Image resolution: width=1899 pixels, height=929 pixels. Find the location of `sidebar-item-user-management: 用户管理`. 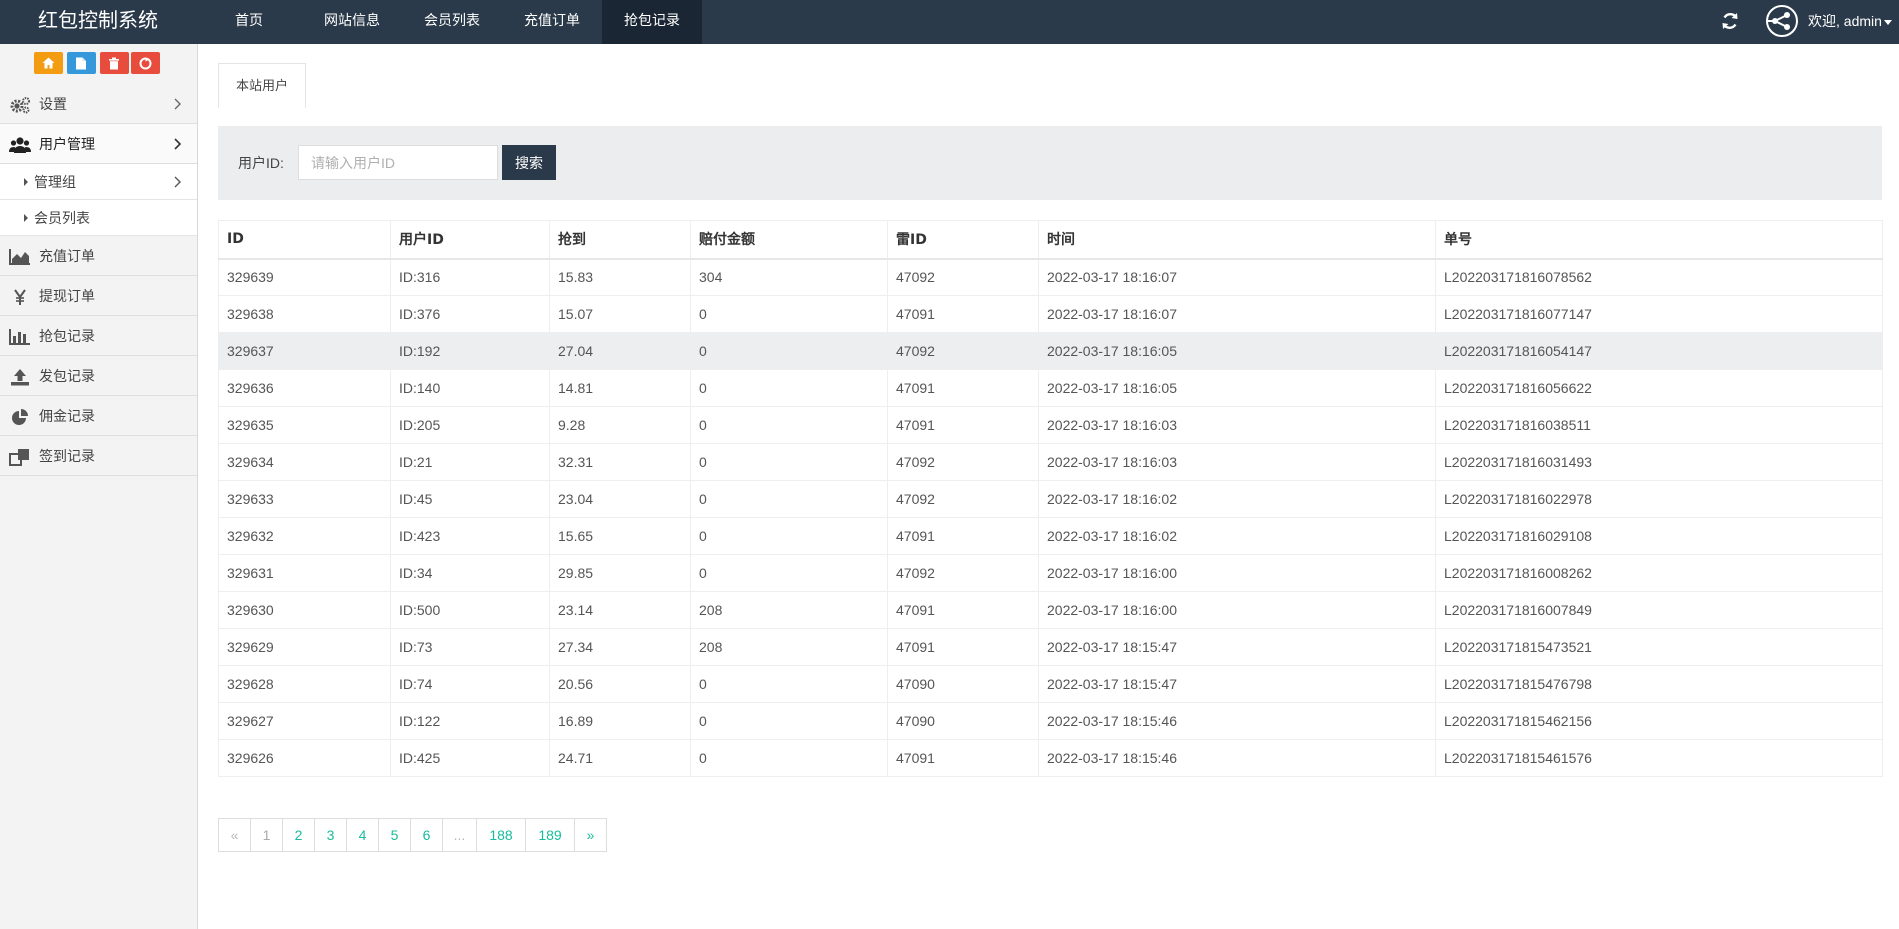

sidebar-item-user-management: 用户管理 is located at coordinates (98, 144).